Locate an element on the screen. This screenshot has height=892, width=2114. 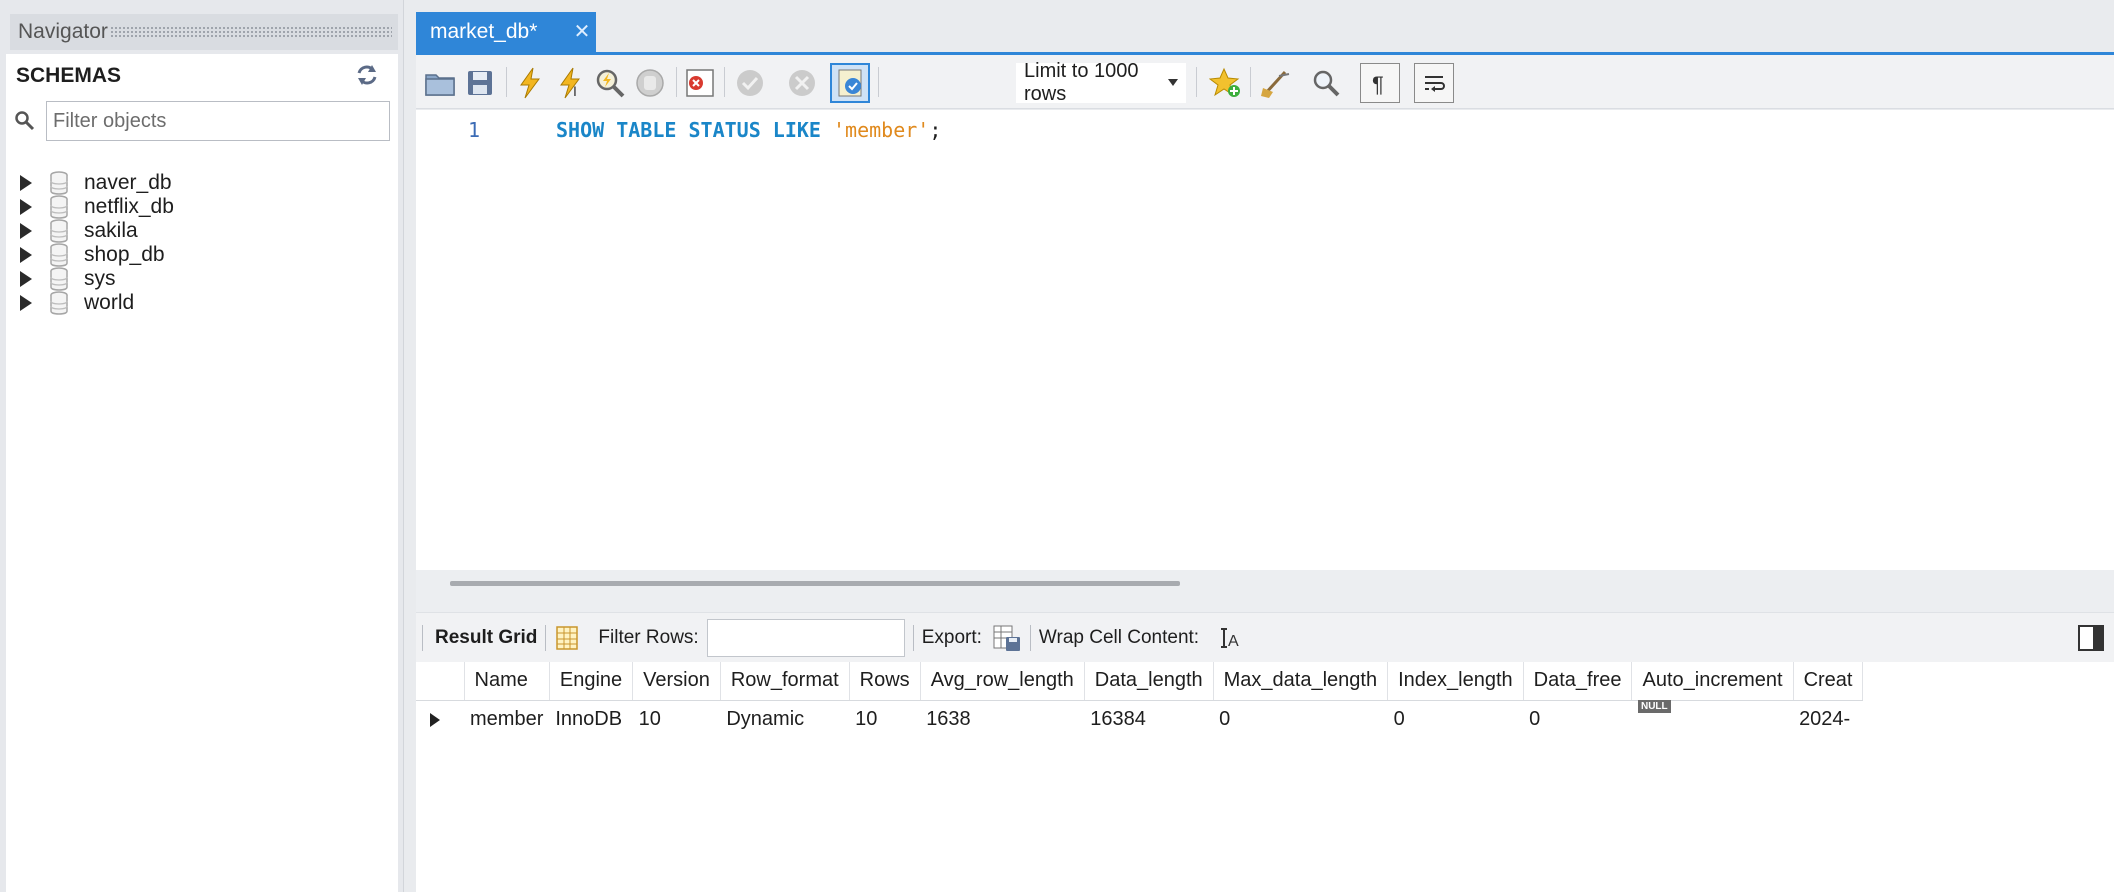
svg-text: A is located at coordinates (1233, 641).